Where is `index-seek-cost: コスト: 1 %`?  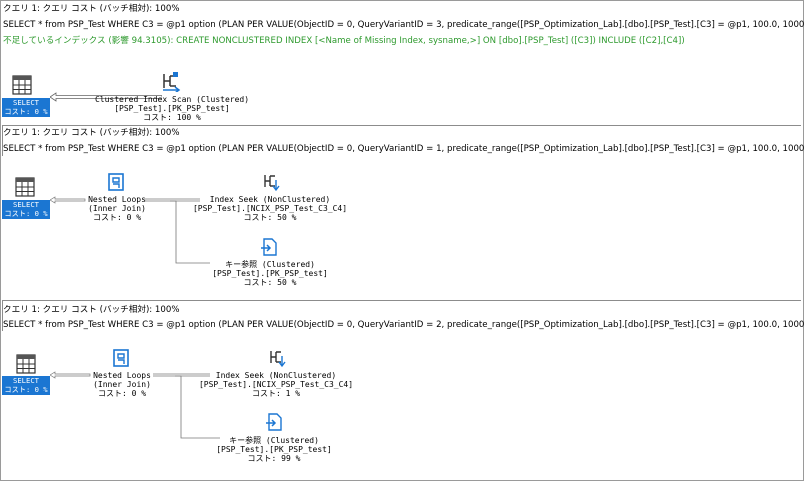 index-seek-cost: コスト: 1 % is located at coordinates (276, 393).